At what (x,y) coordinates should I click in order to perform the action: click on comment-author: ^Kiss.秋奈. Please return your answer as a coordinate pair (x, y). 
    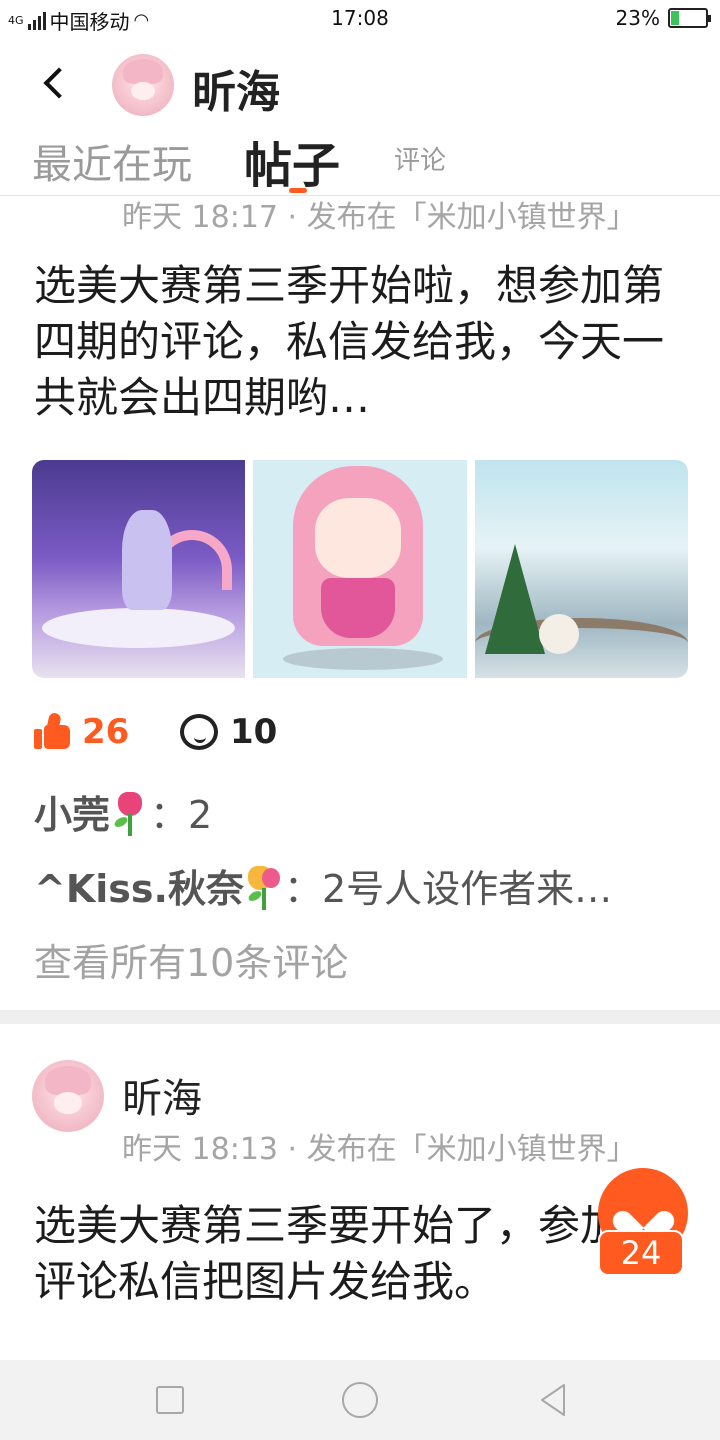
    Looking at the image, I should click on (139, 889).